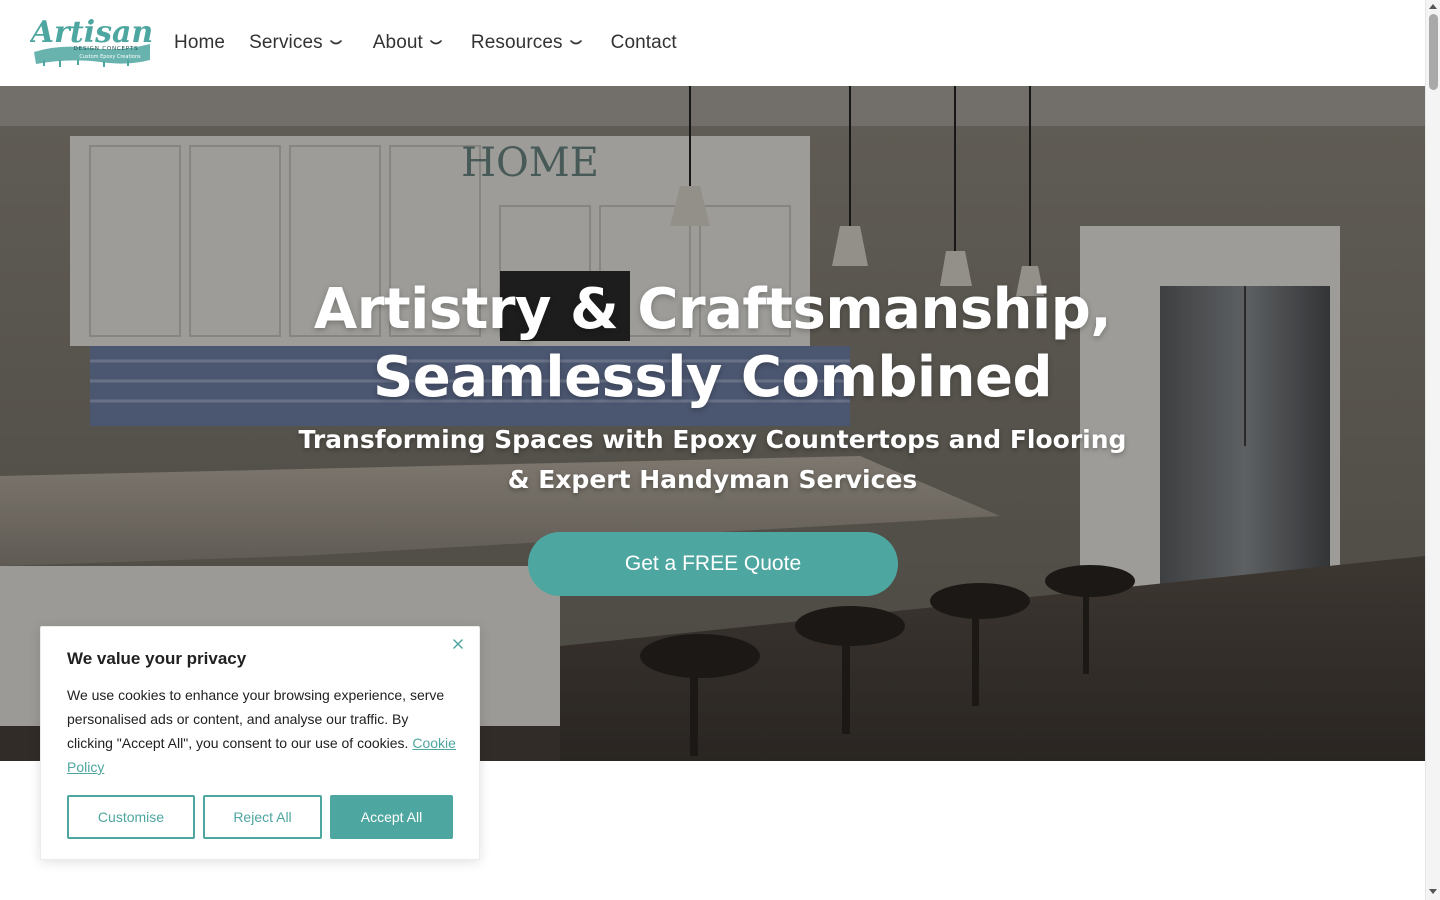 The height and width of the screenshot is (900, 1440). I want to click on scroll-thumb, so click(1433, 52).